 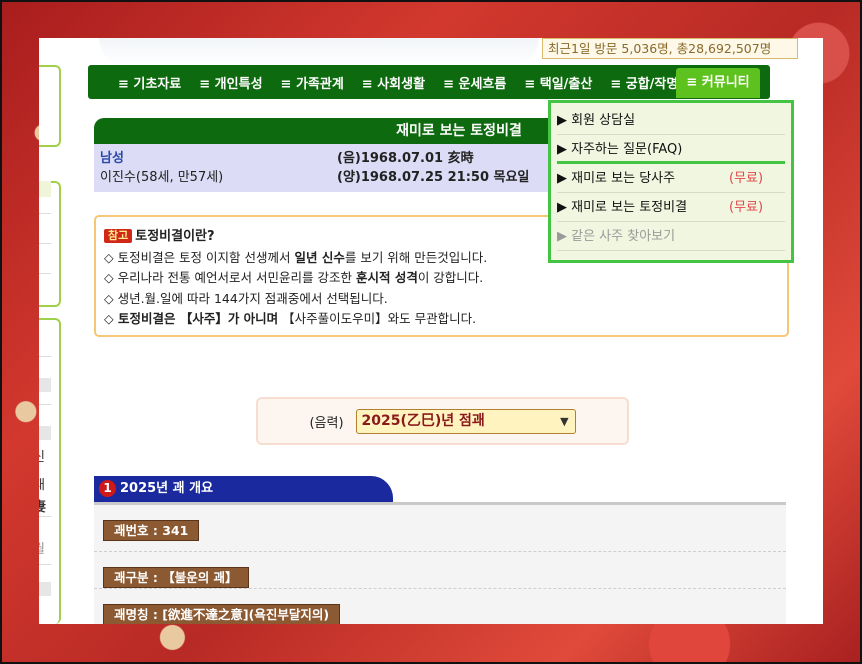 I want to click on info-text: ◇ 우리나라 전통 예언서로서 서민윤리를 강조한, so click(x=230, y=277).